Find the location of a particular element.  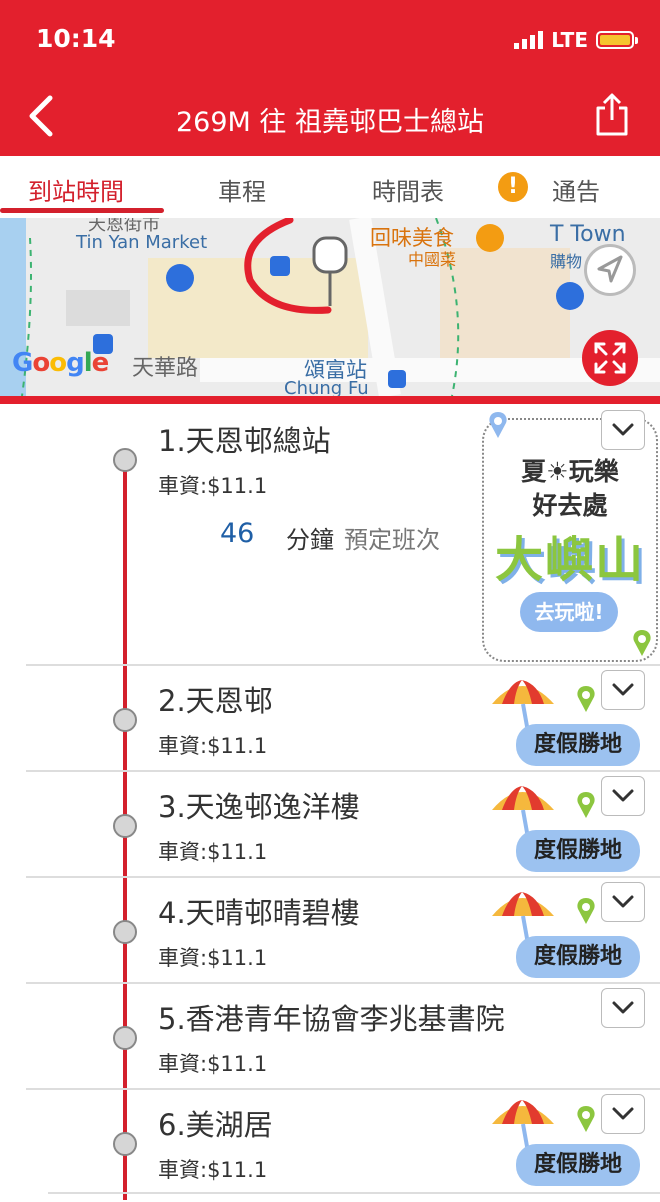

map-label-restaurant-sub: 中國菜 is located at coordinates (432, 259).